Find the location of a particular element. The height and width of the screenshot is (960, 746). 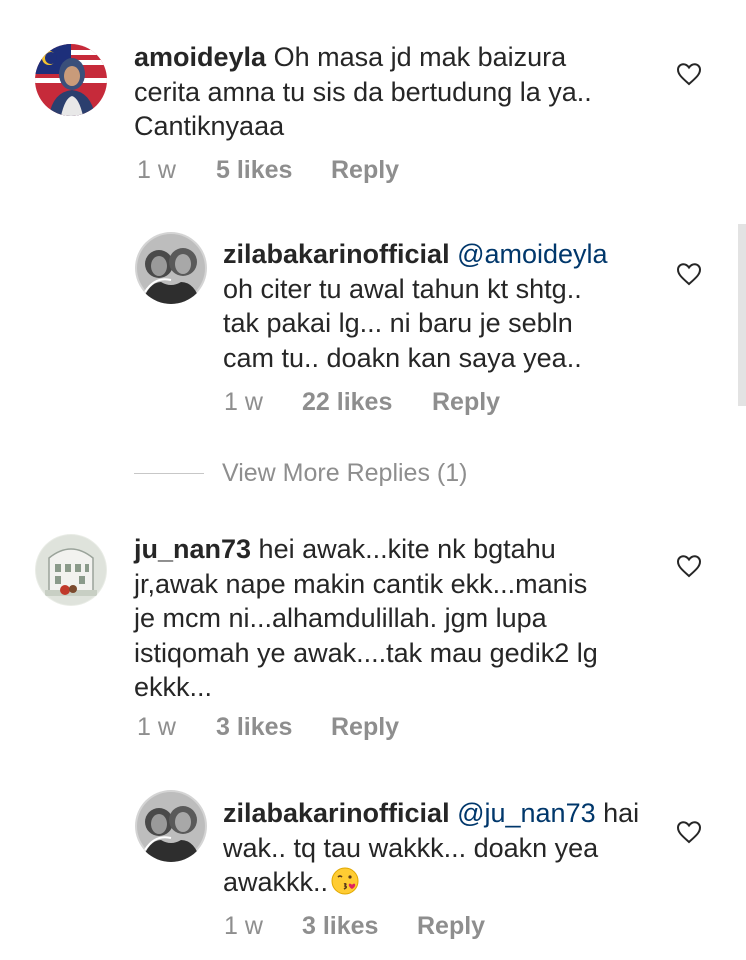

view-more-label: View More Replies (1) is located at coordinates (344, 473).